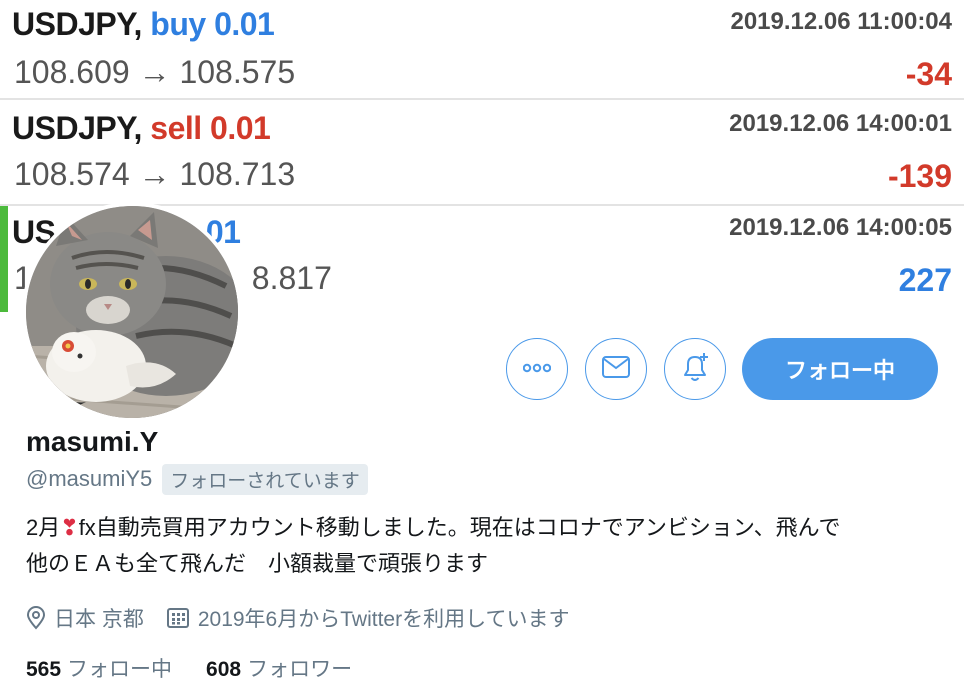  I want to click on trade-pnl: 227, so click(925, 280).